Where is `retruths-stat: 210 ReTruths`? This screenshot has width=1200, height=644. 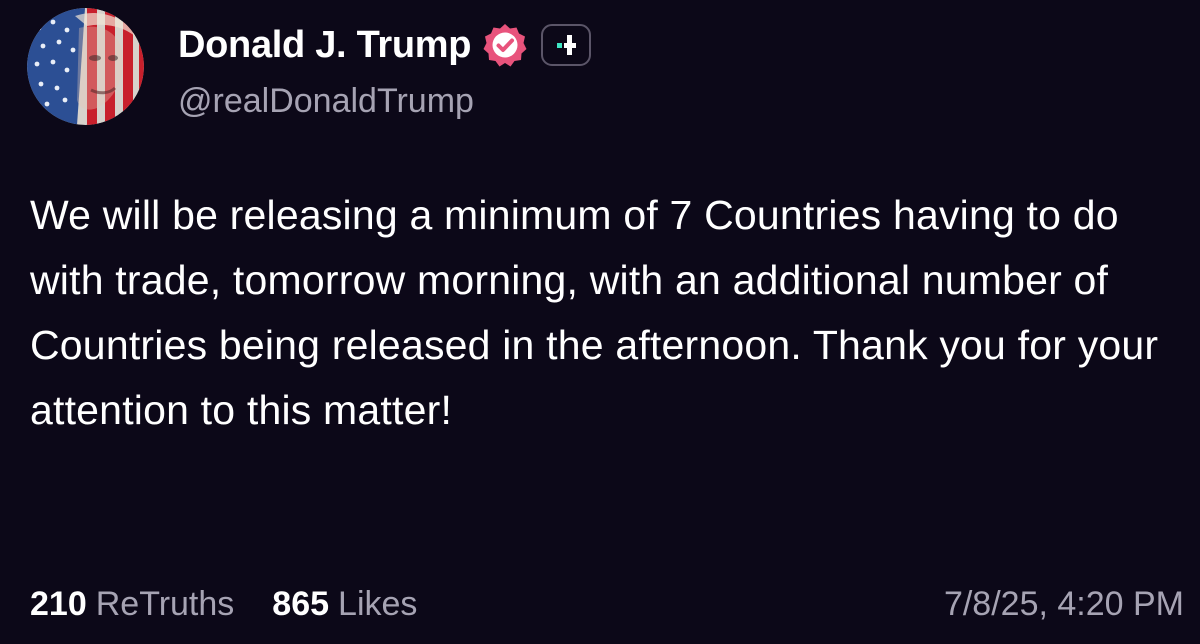 retruths-stat: 210 ReTruths is located at coordinates (132, 604).